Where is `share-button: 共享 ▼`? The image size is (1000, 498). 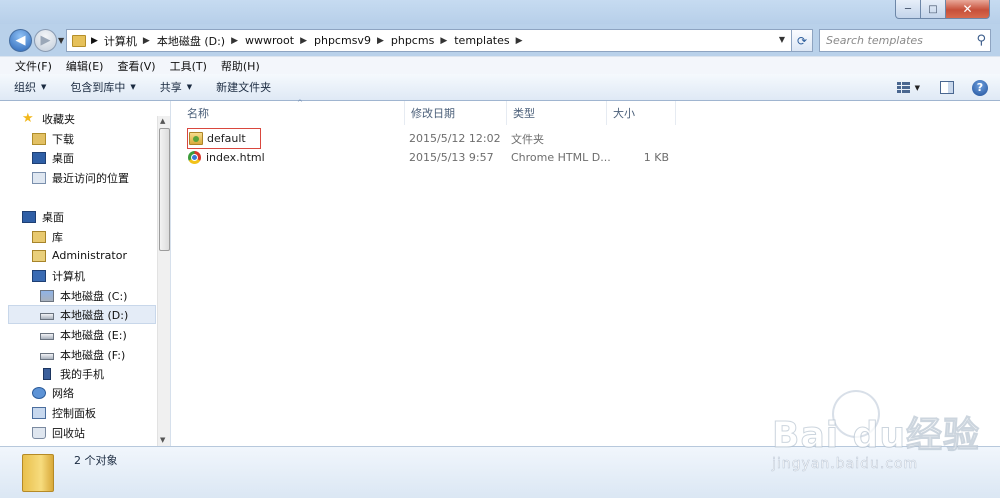
share-button: 共享 ▼ is located at coordinates (176, 87).